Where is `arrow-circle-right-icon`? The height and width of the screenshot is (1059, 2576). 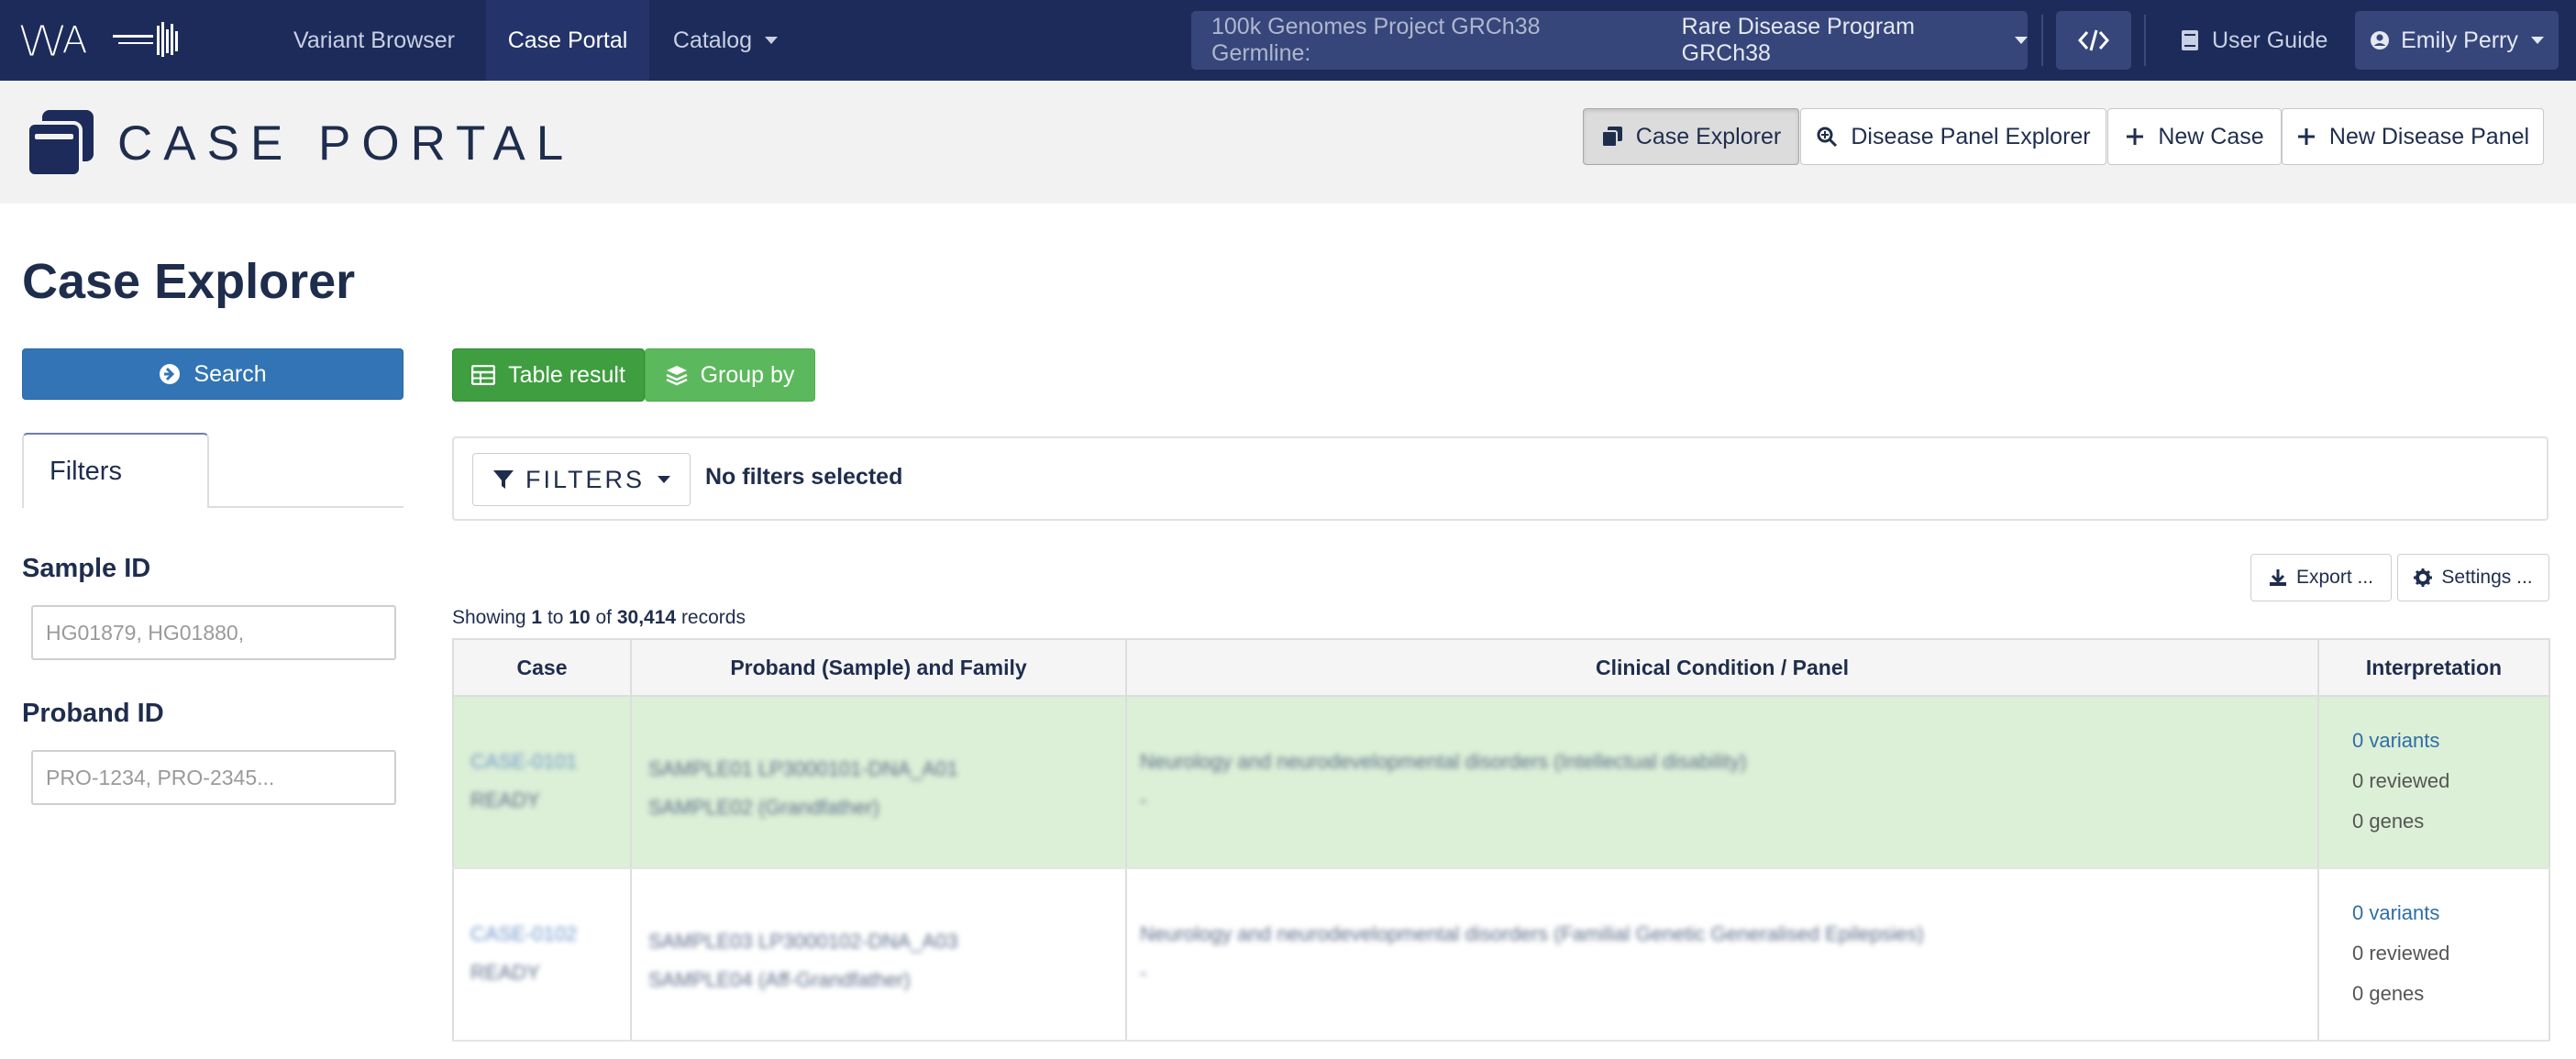 arrow-circle-right-icon is located at coordinates (170, 374).